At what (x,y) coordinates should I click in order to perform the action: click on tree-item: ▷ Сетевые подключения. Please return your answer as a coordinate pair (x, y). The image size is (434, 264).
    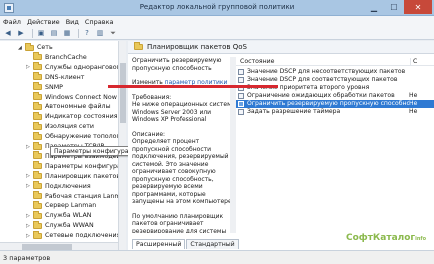
    Looking at the image, I should click on (73, 235).